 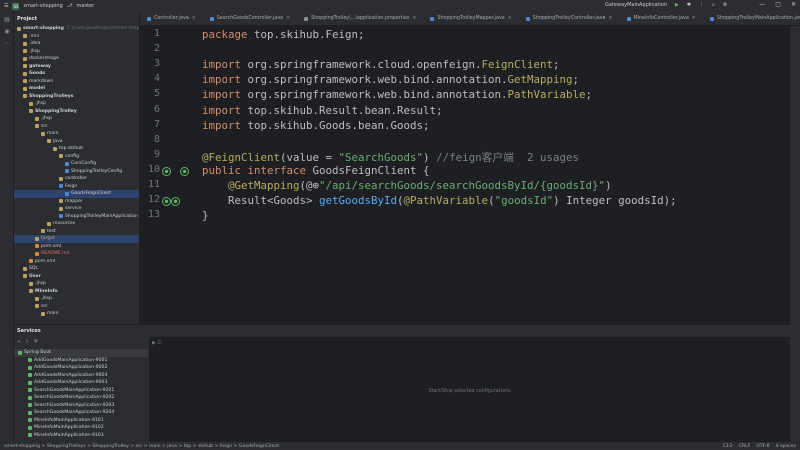 I want to click on service-item: MineInfoMainApplication-9103, so click(x=81, y=436).